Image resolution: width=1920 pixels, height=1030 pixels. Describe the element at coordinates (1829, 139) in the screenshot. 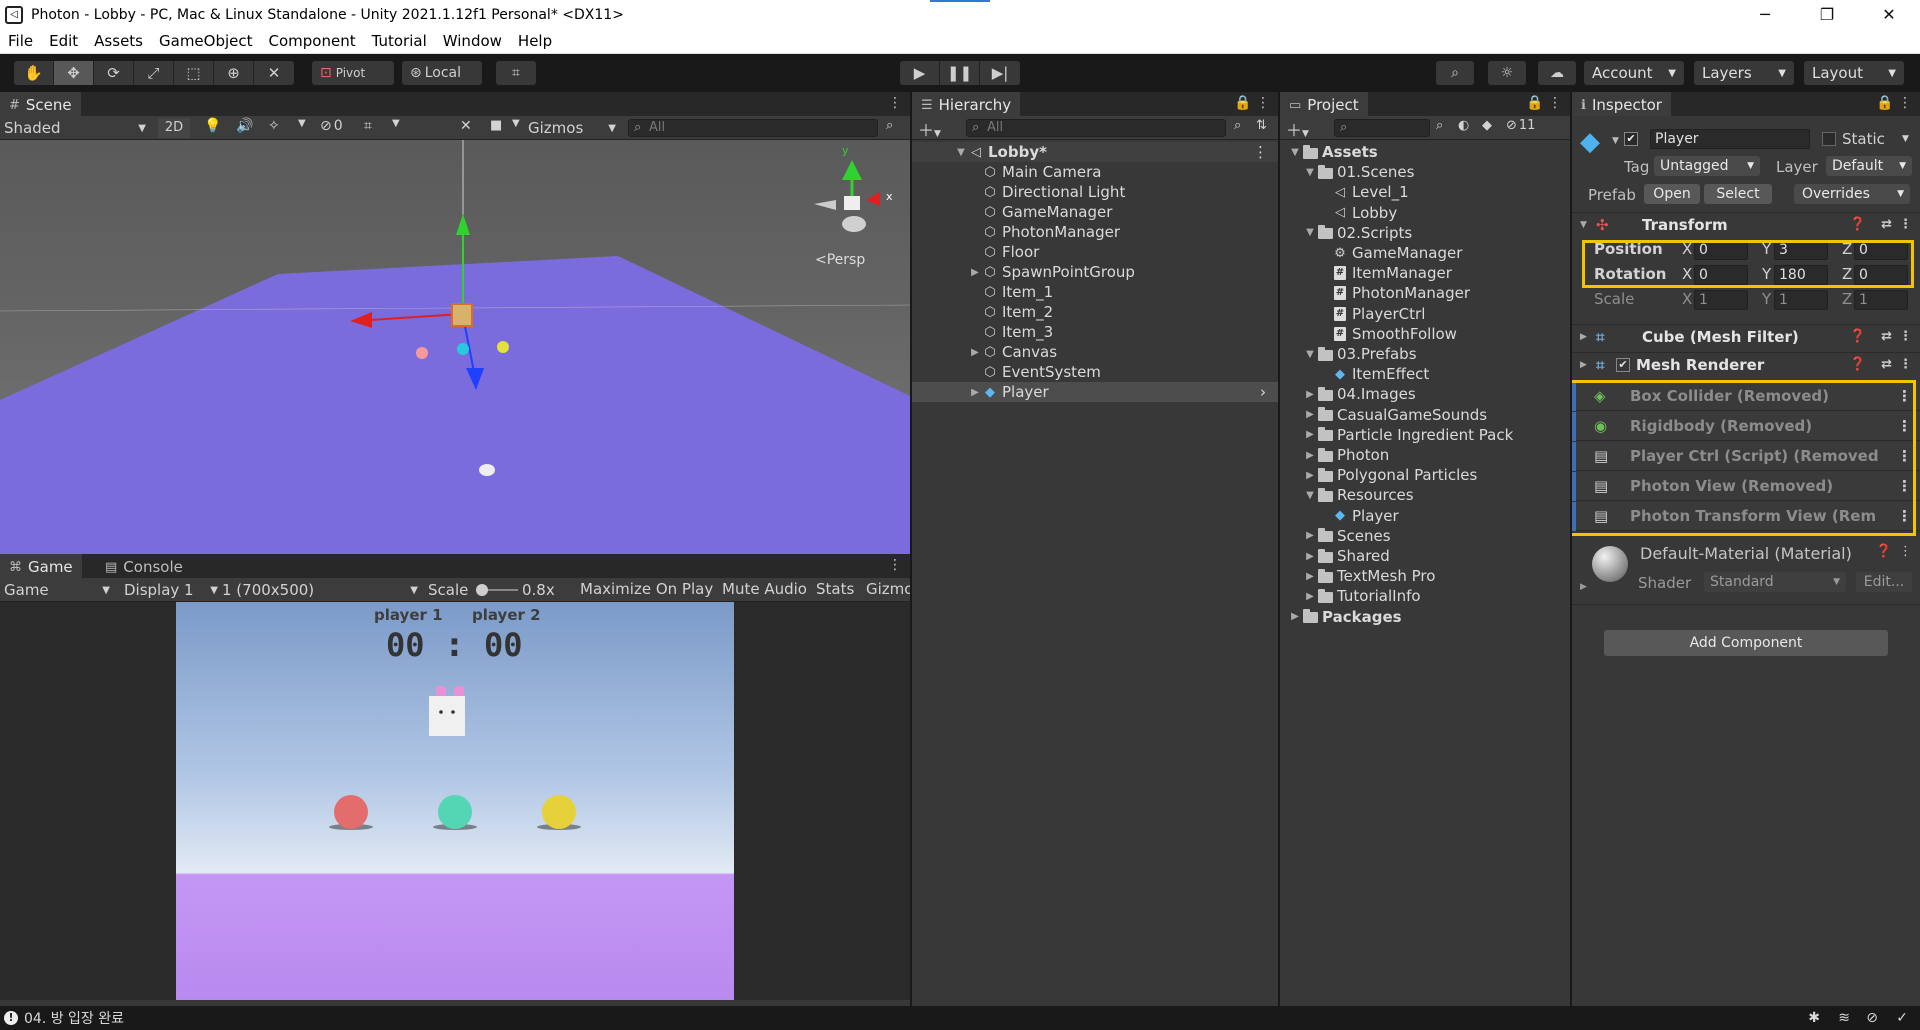

I see `static-checkbox` at that location.